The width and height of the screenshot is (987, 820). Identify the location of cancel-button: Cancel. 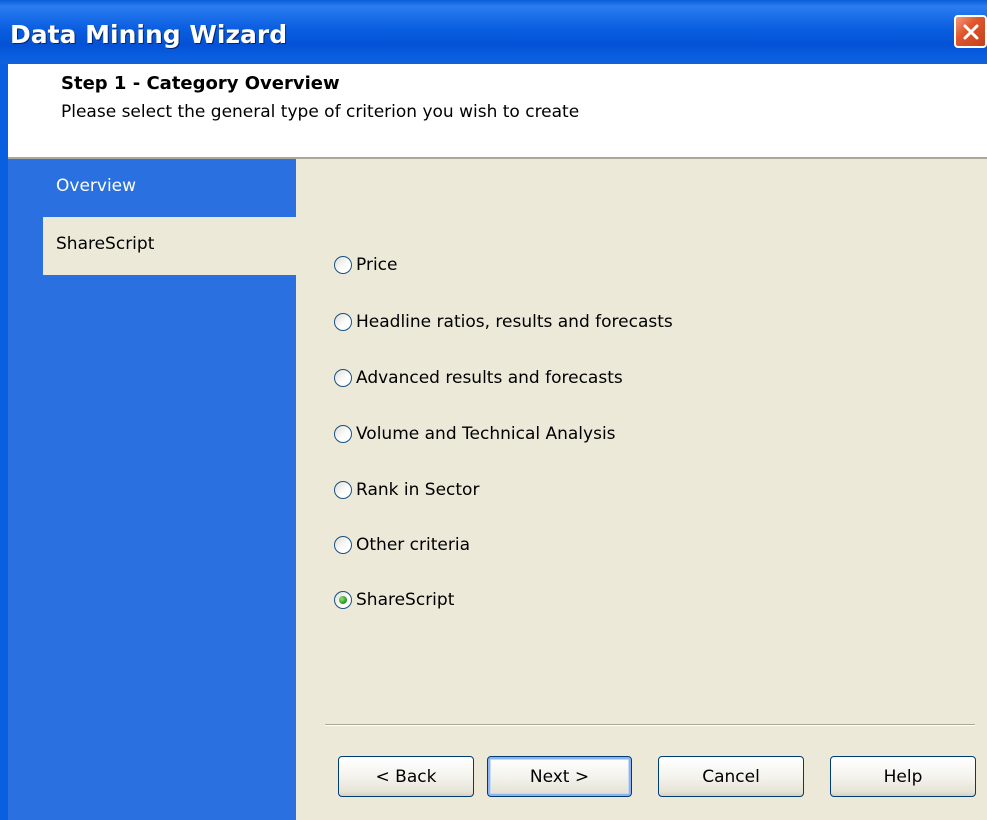
(731, 776).